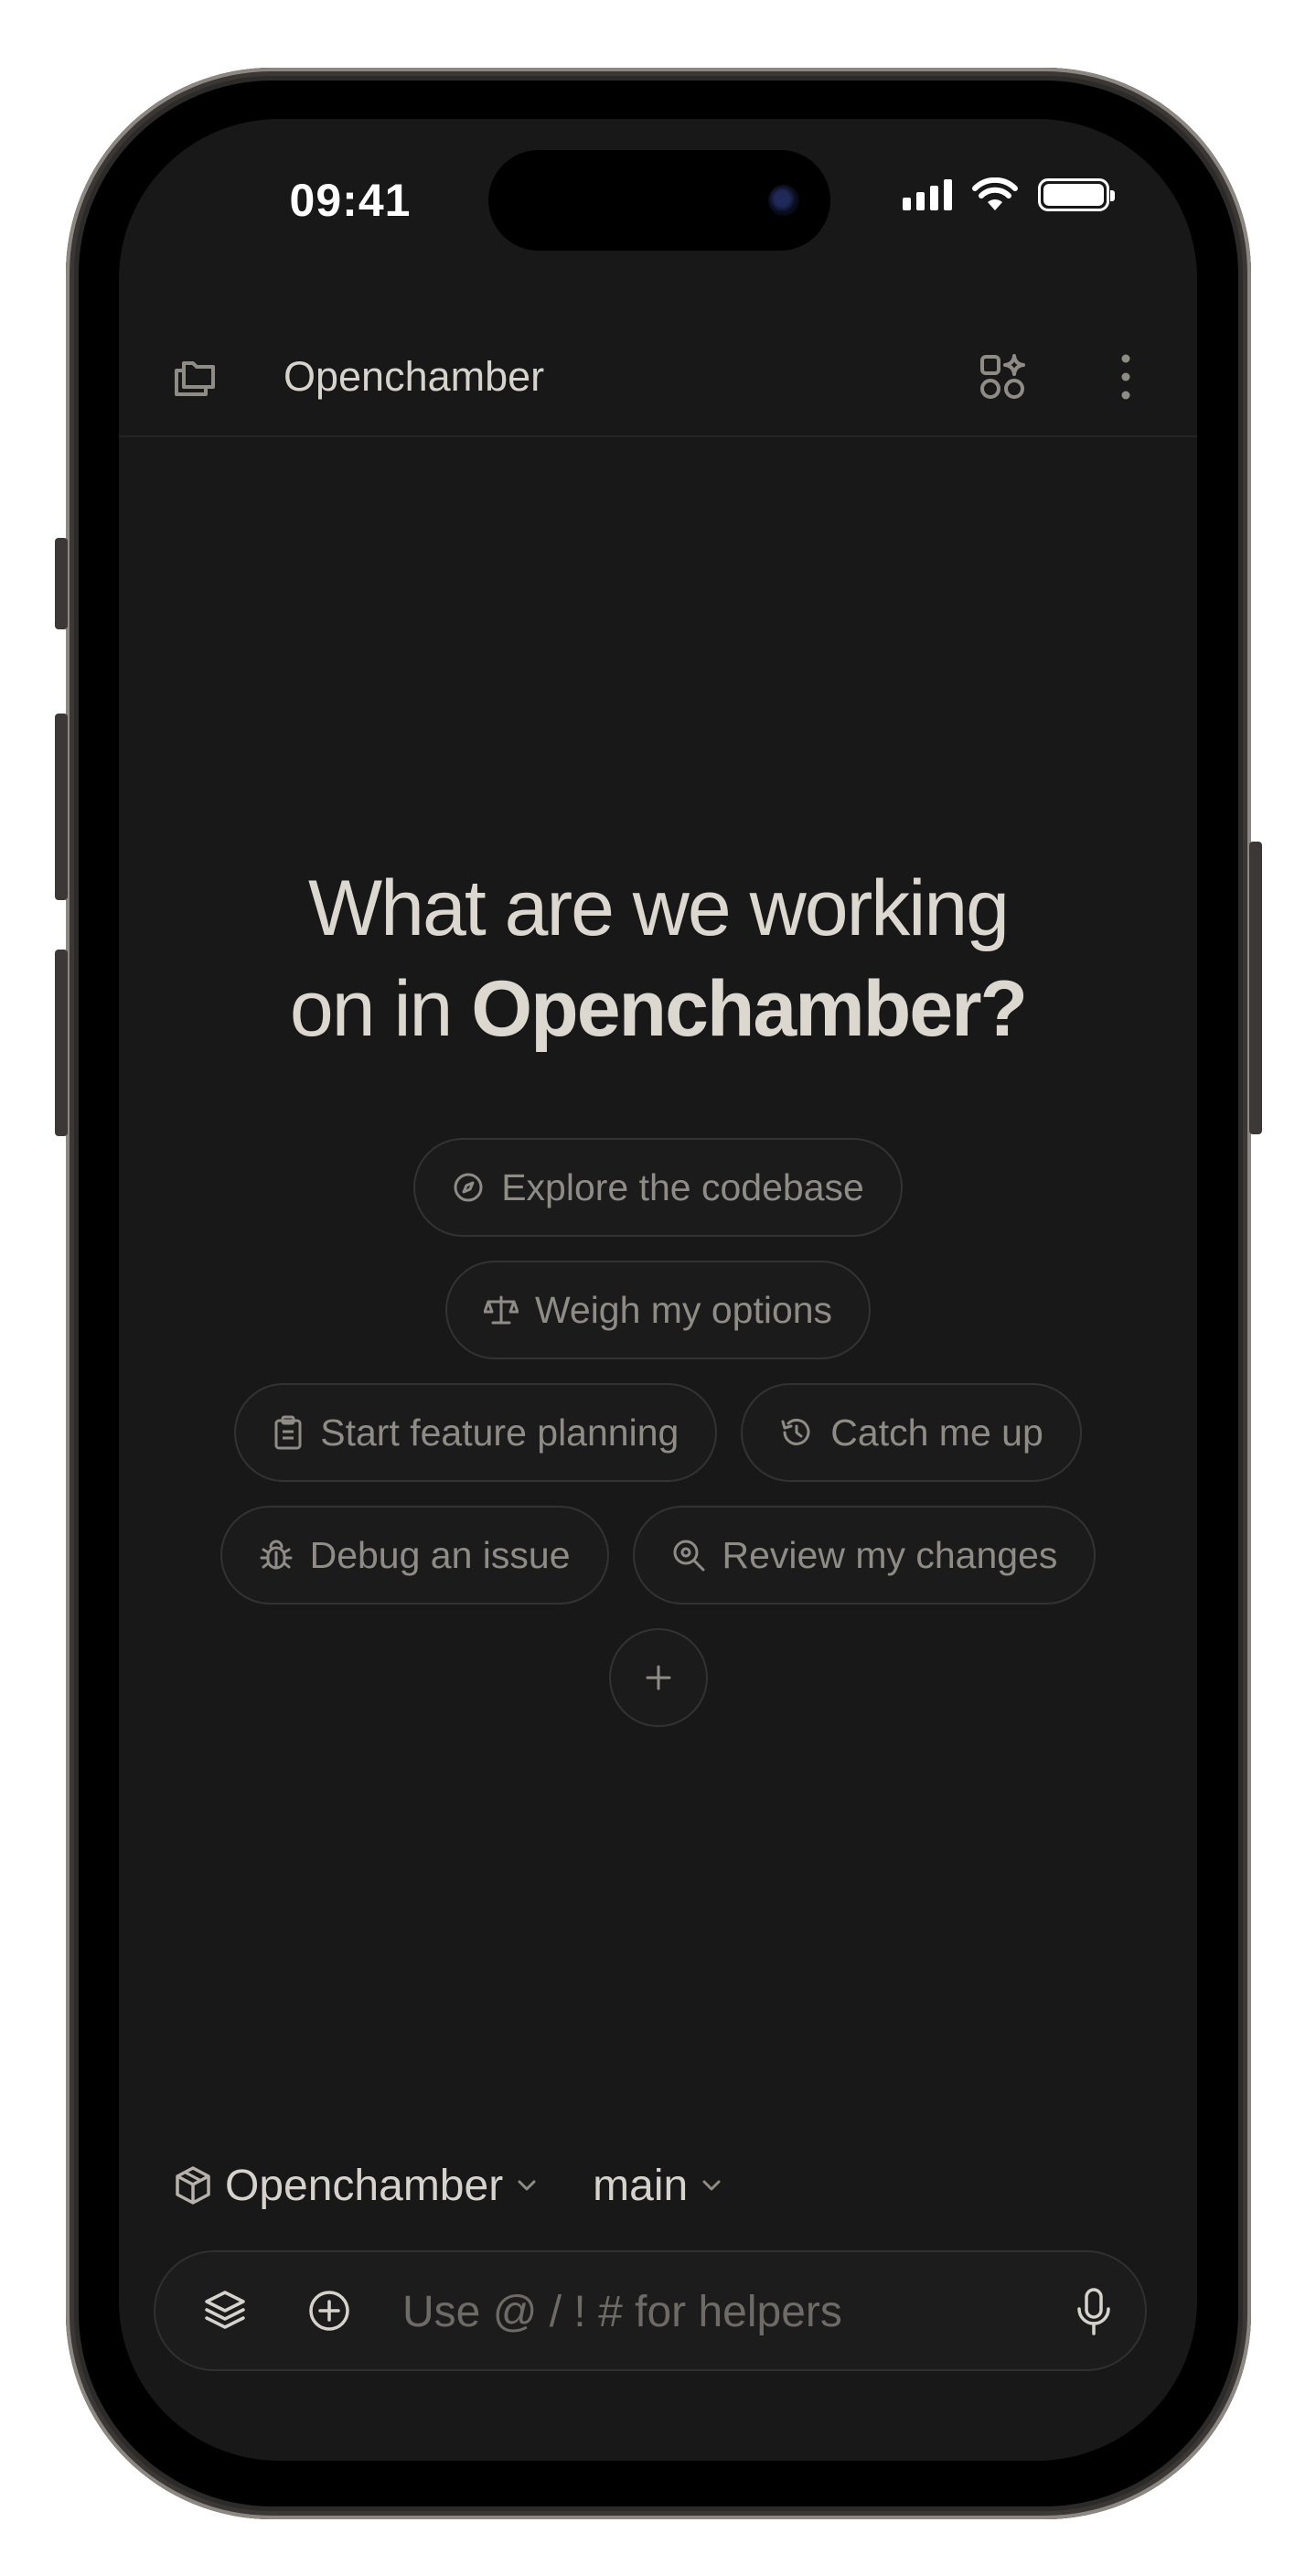 Image resolution: width=1316 pixels, height=2576 pixels. What do you see at coordinates (61, 583) in the screenshot?
I see `action-button` at bounding box center [61, 583].